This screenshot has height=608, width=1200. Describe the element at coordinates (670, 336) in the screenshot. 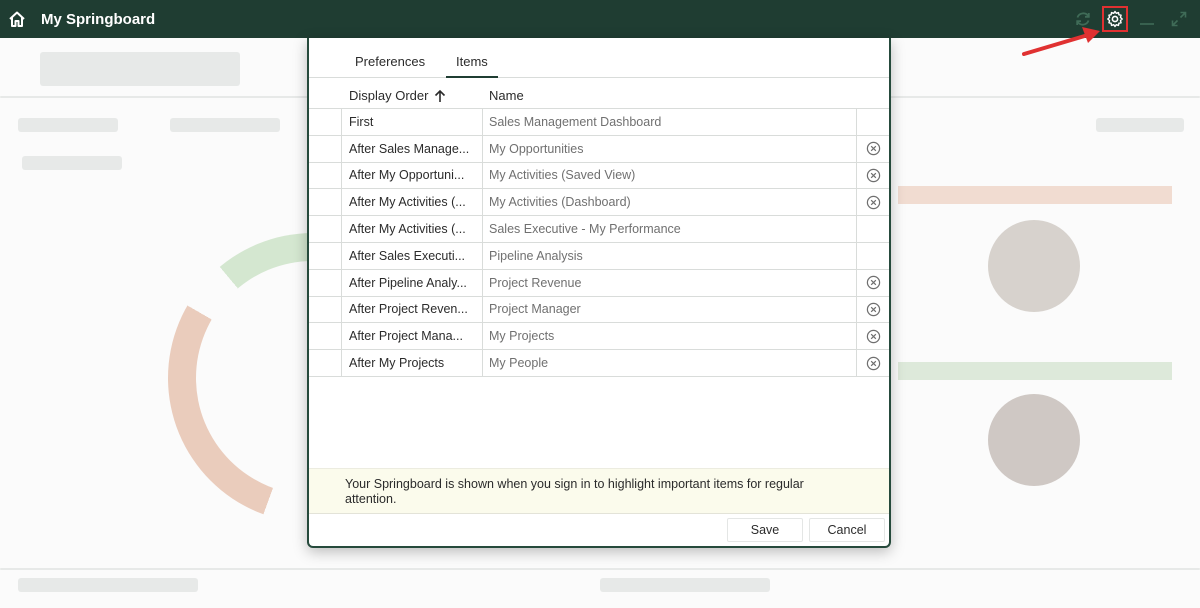

I see `name-cell: My Projects` at that location.